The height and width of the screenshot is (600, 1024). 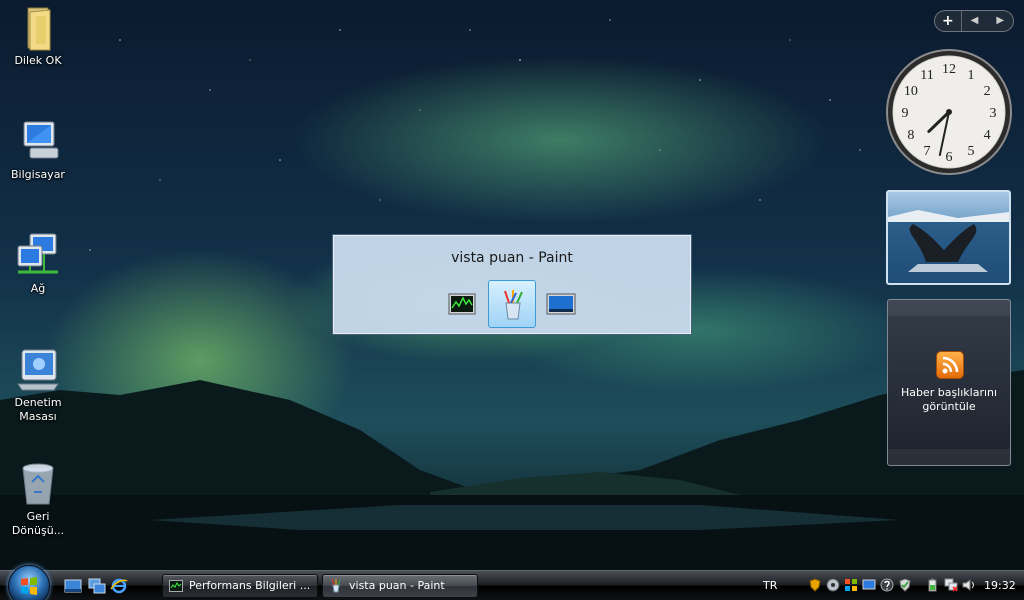 I want to click on security-shield-icon, so click(x=815, y=585).